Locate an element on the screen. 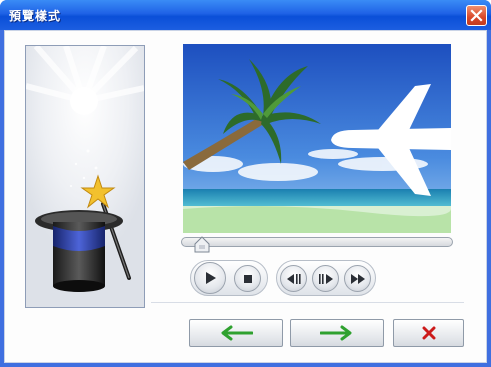 This screenshot has width=491, height=367. stop-icon is located at coordinates (247, 278).